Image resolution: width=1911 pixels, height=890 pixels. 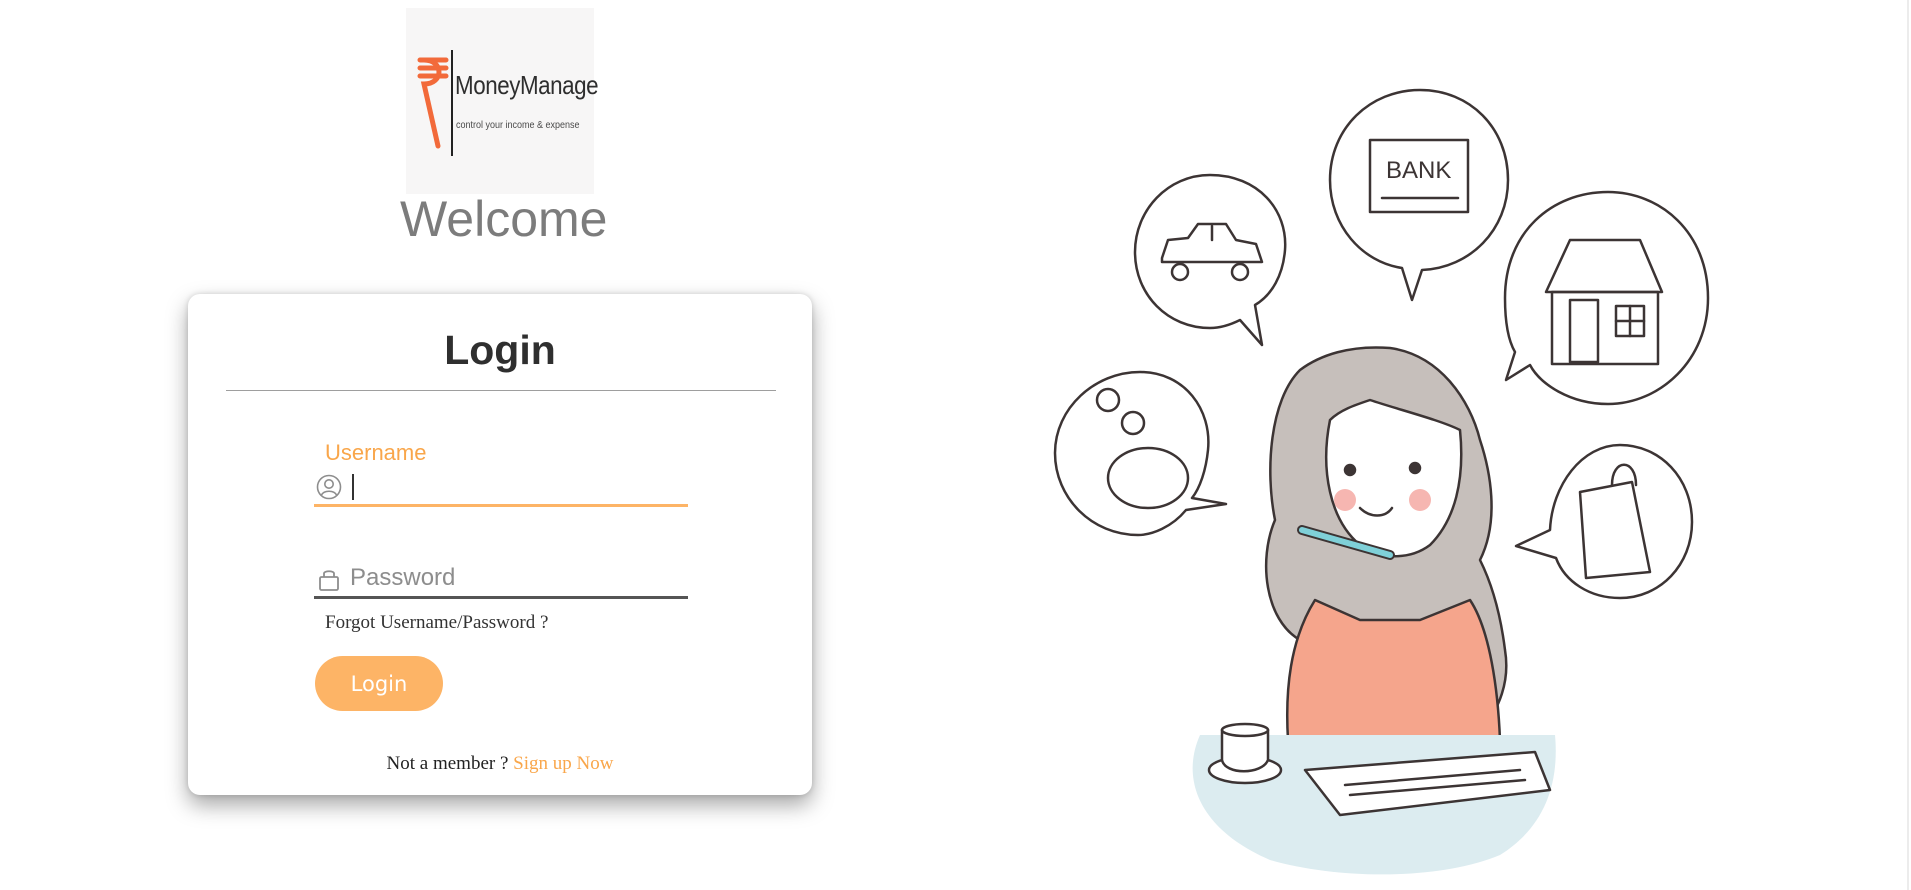 I want to click on username-field, so click(x=501, y=487).